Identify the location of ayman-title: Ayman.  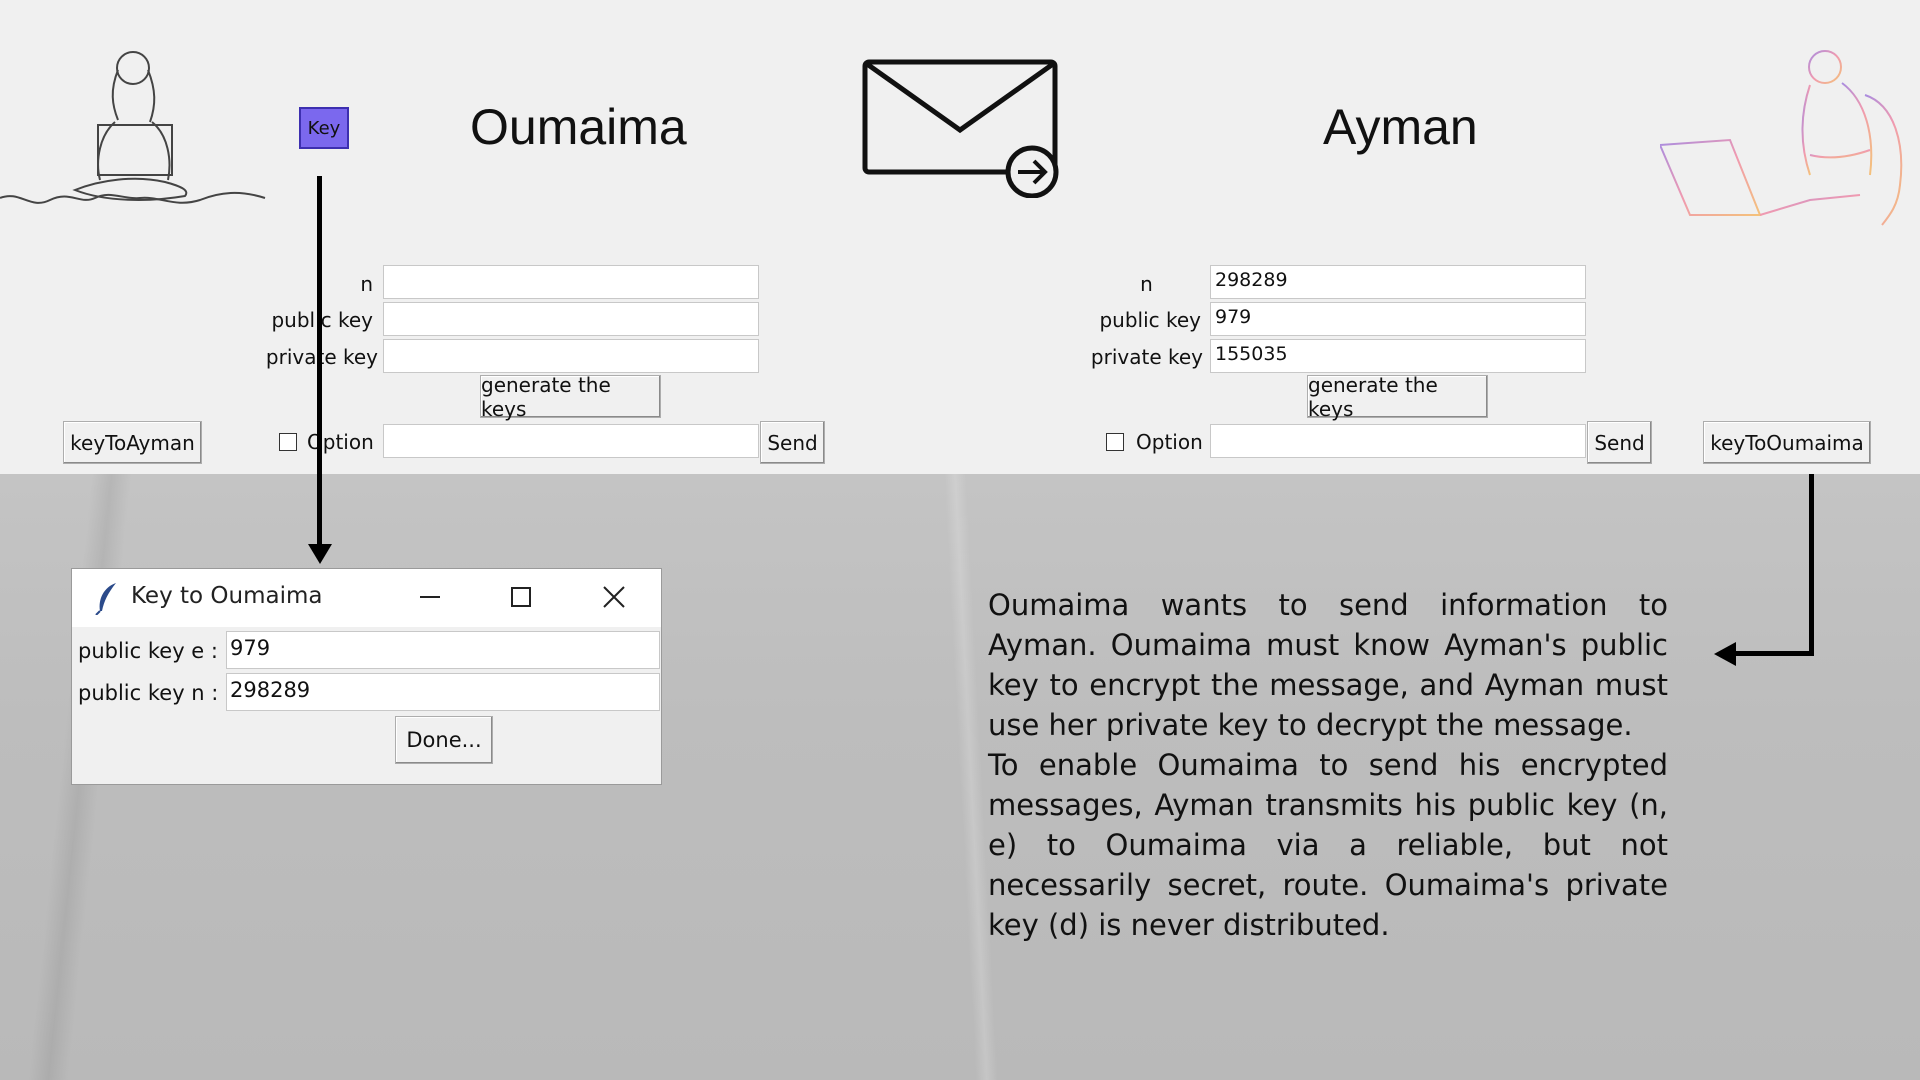
(1400, 127).